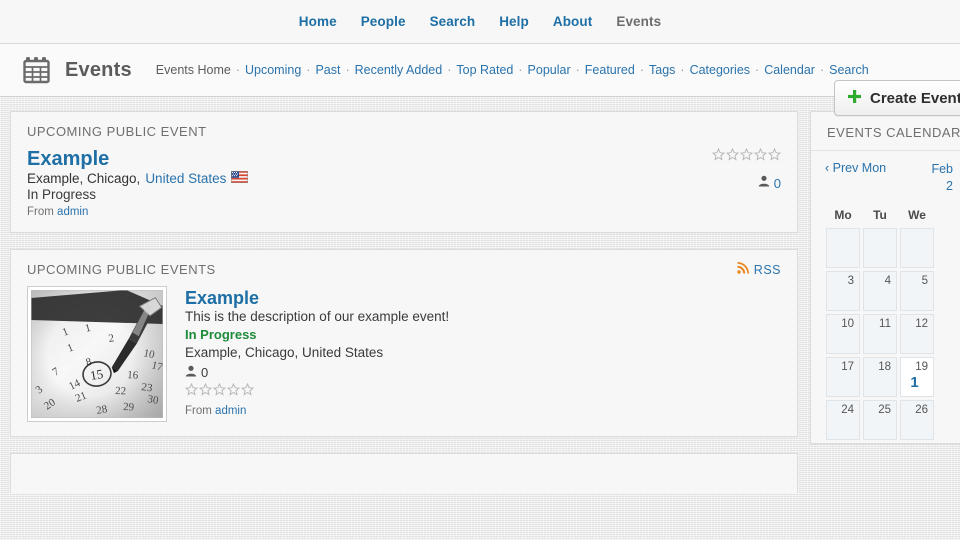 The width and height of the screenshot is (960, 540). Describe the element at coordinates (138, 178) in the screenshot. I see `featured-event-location: Example, Chicago, United States` at that location.